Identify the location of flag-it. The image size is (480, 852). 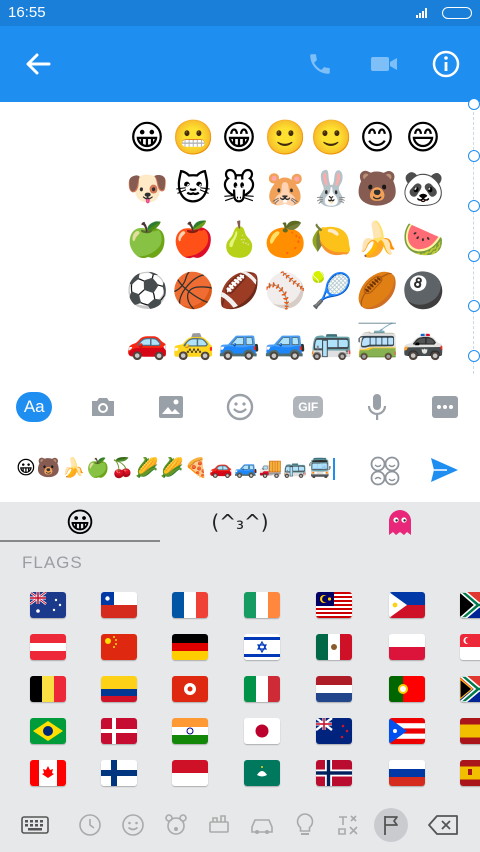
(262, 689).